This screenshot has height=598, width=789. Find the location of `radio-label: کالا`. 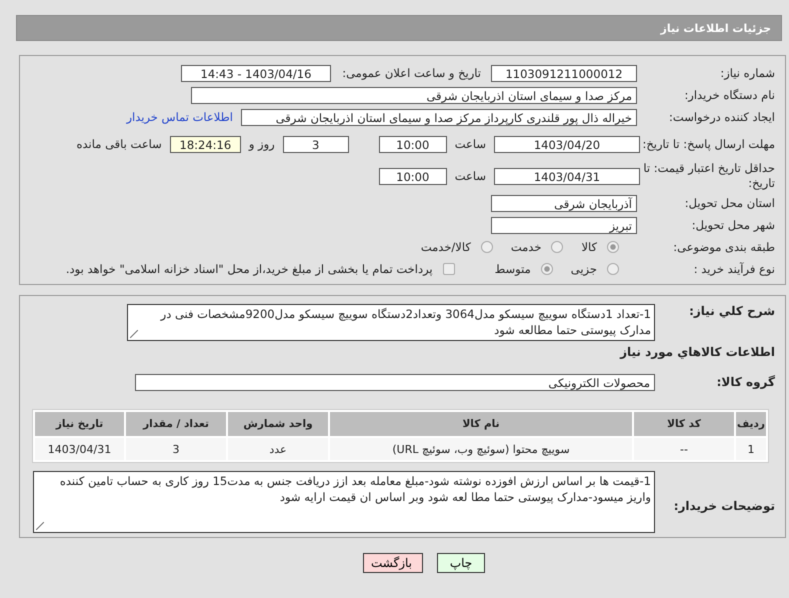

radio-label: کالا is located at coordinates (589, 247).